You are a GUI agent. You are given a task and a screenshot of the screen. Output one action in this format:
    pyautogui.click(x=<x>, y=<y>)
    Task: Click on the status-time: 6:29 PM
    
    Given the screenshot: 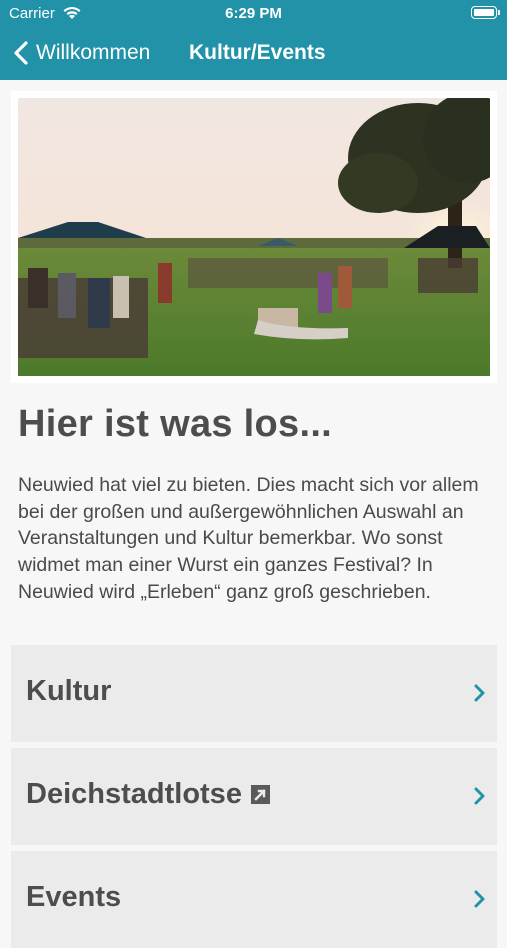 What is the action you would take?
    pyautogui.click(x=253, y=13)
    